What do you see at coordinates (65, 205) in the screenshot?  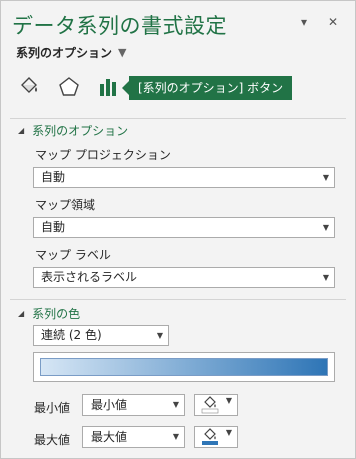 I see `map-area-label: マップ領域` at bounding box center [65, 205].